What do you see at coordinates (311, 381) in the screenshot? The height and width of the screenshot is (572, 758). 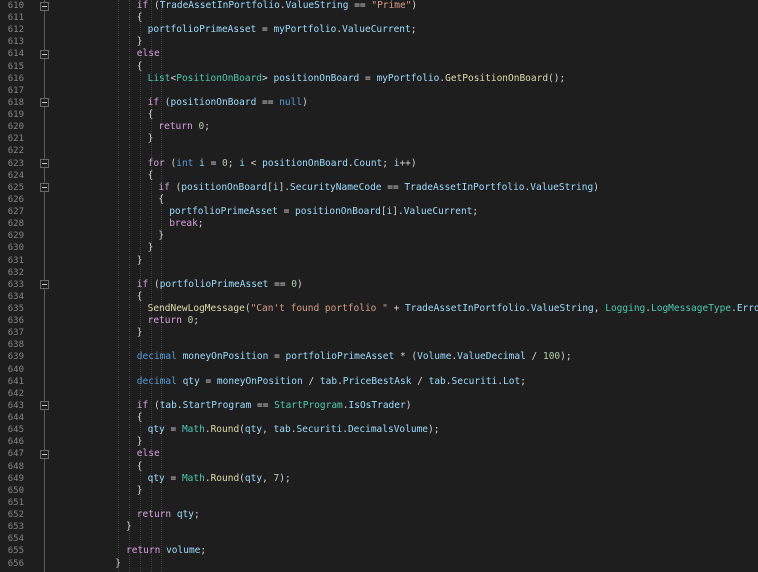 I see `punctuation-token: /` at bounding box center [311, 381].